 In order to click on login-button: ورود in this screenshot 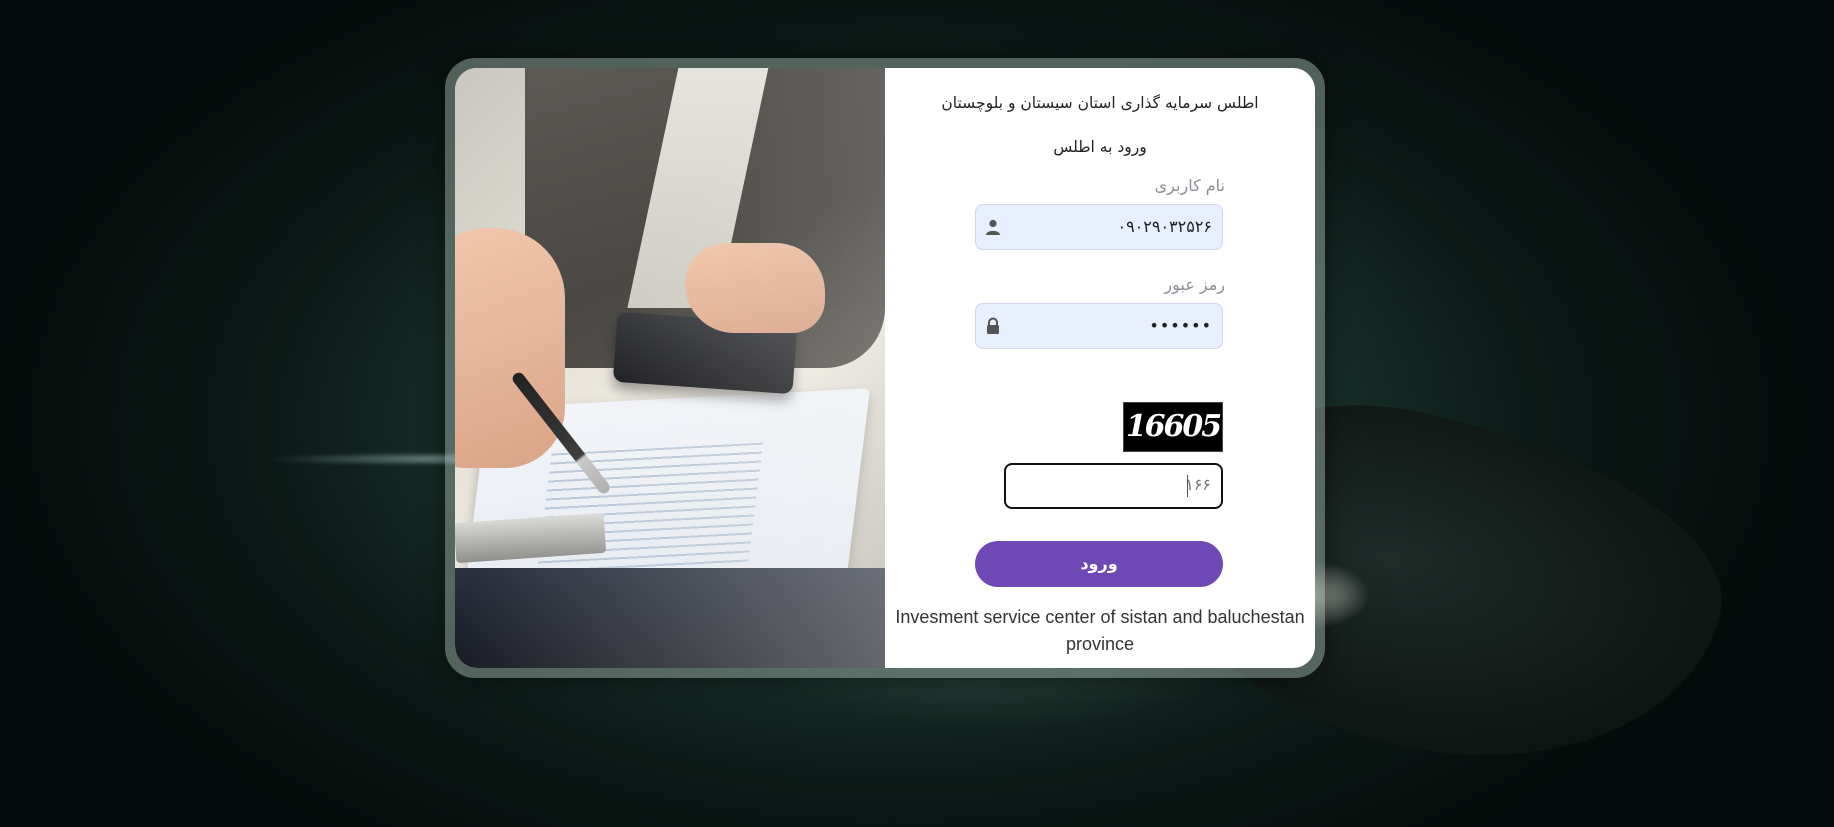, I will do `click(1099, 564)`.